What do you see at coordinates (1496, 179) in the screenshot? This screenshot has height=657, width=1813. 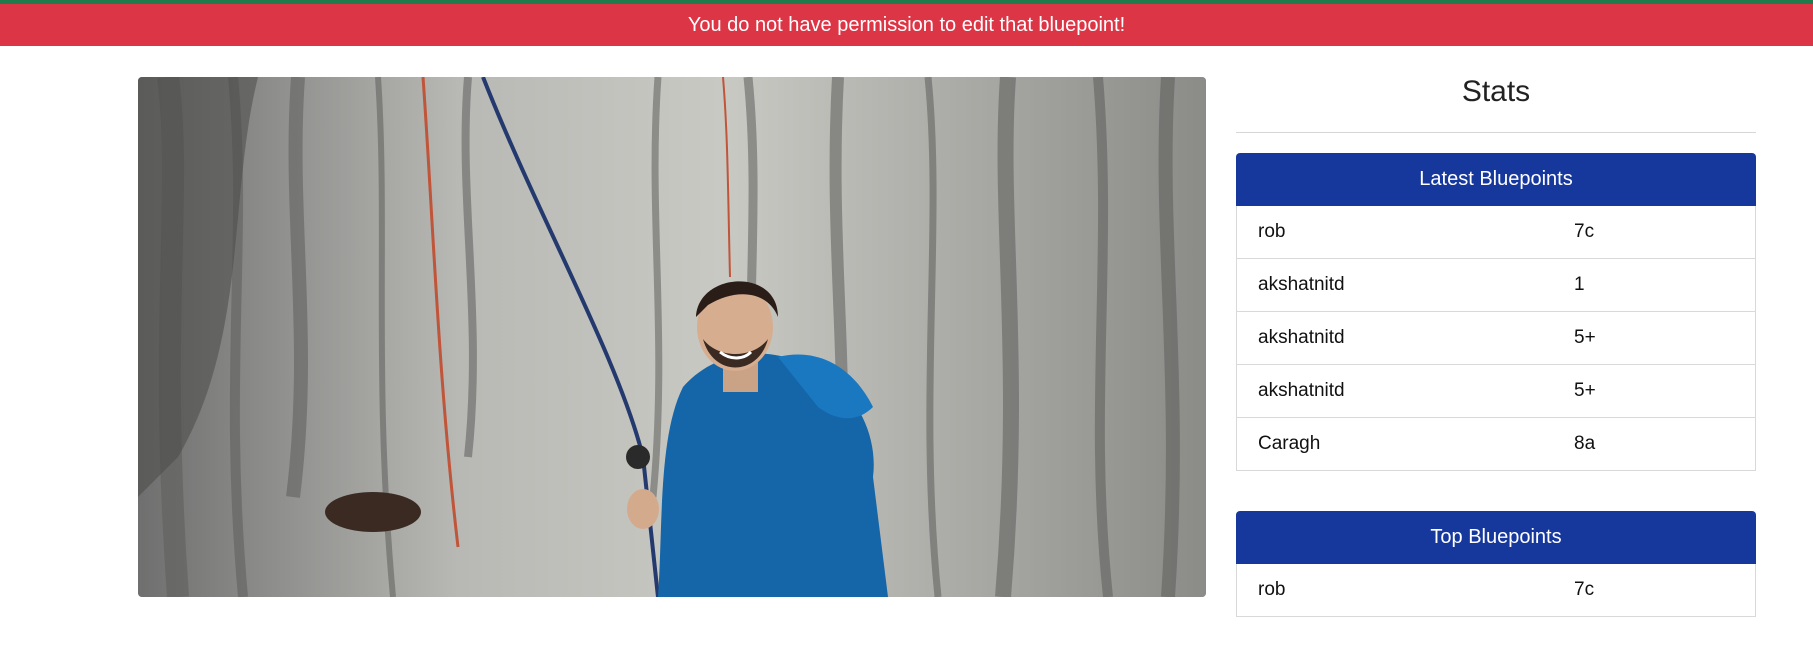 I see `latest-bluepoints-header: Latest Bluepoints` at bounding box center [1496, 179].